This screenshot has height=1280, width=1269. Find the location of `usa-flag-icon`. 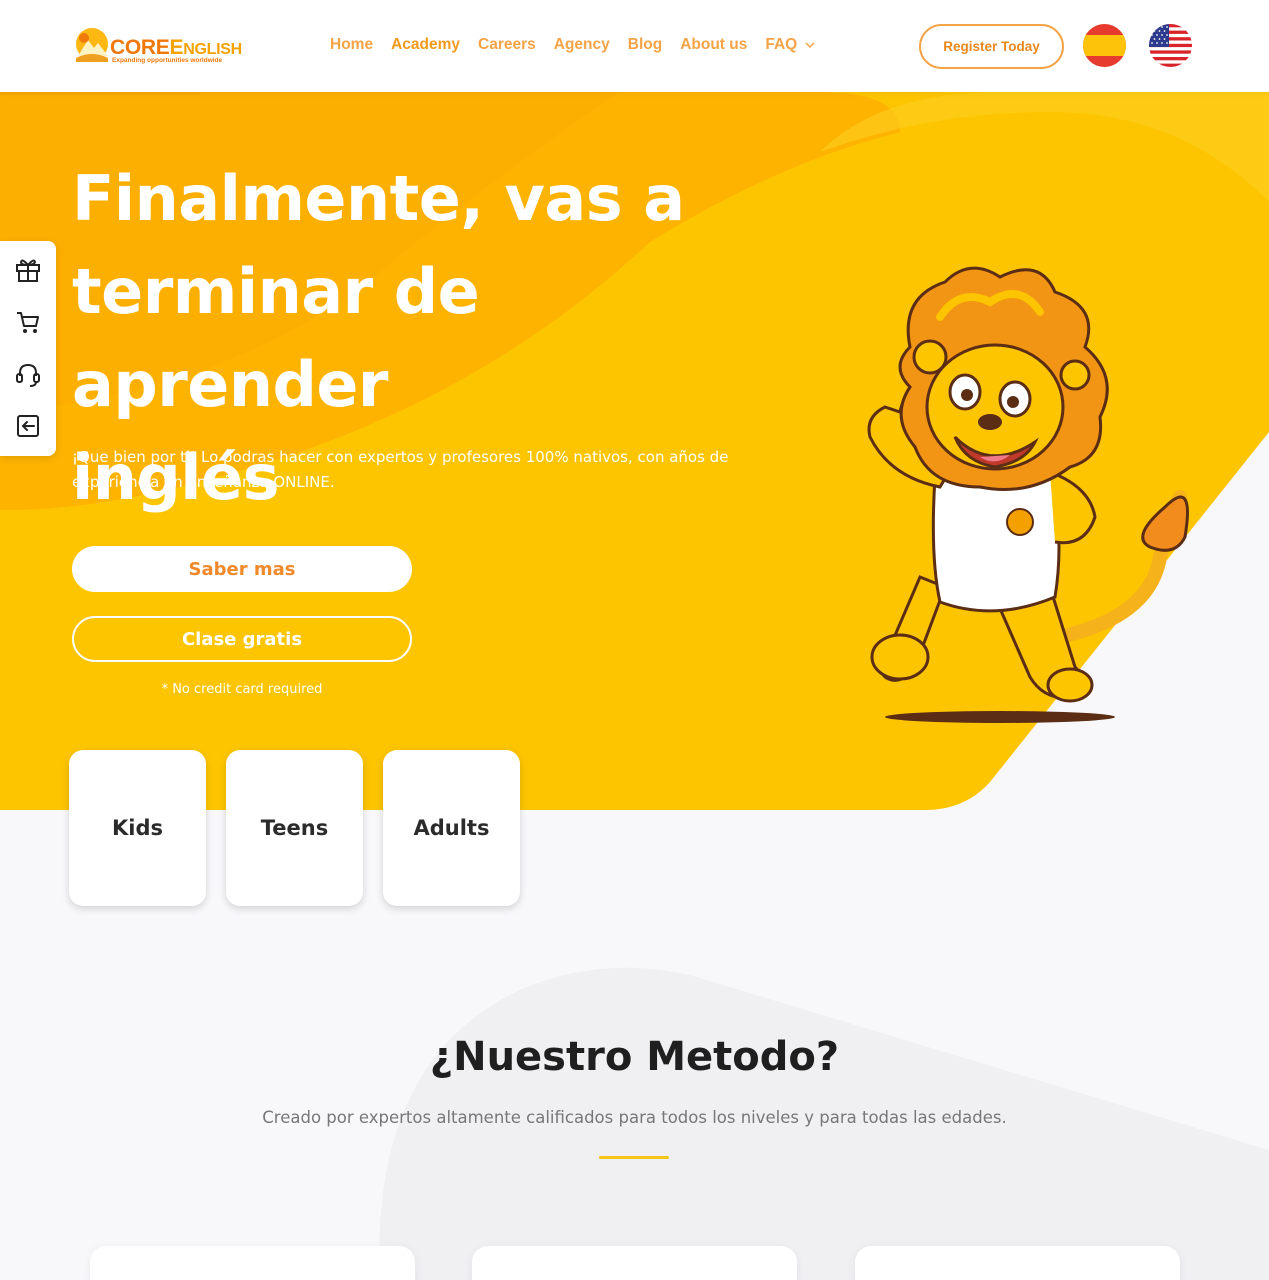

usa-flag-icon is located at coordinates (1170, 45).